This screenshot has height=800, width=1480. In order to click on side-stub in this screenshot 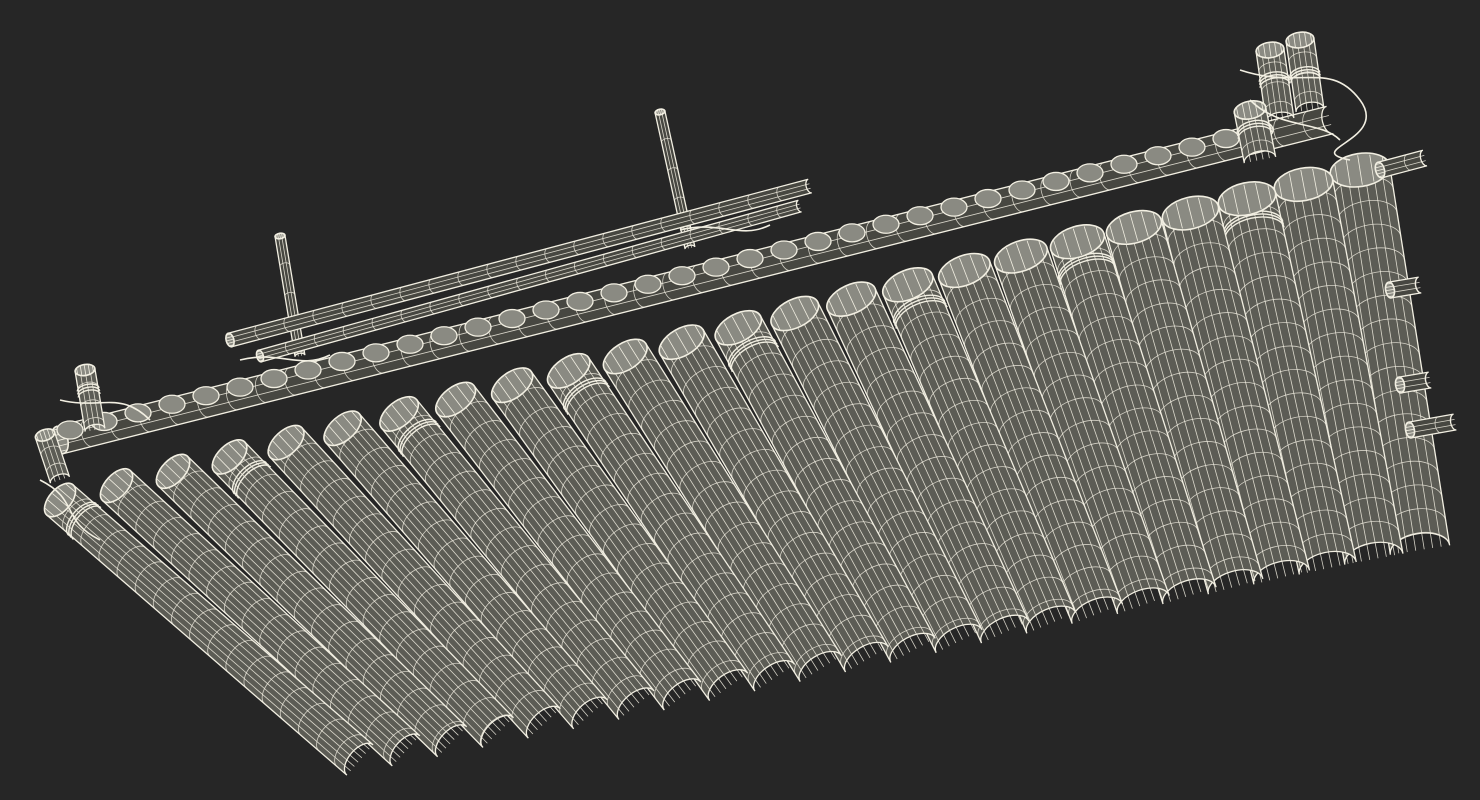, I will do `click(1401, 164)`.